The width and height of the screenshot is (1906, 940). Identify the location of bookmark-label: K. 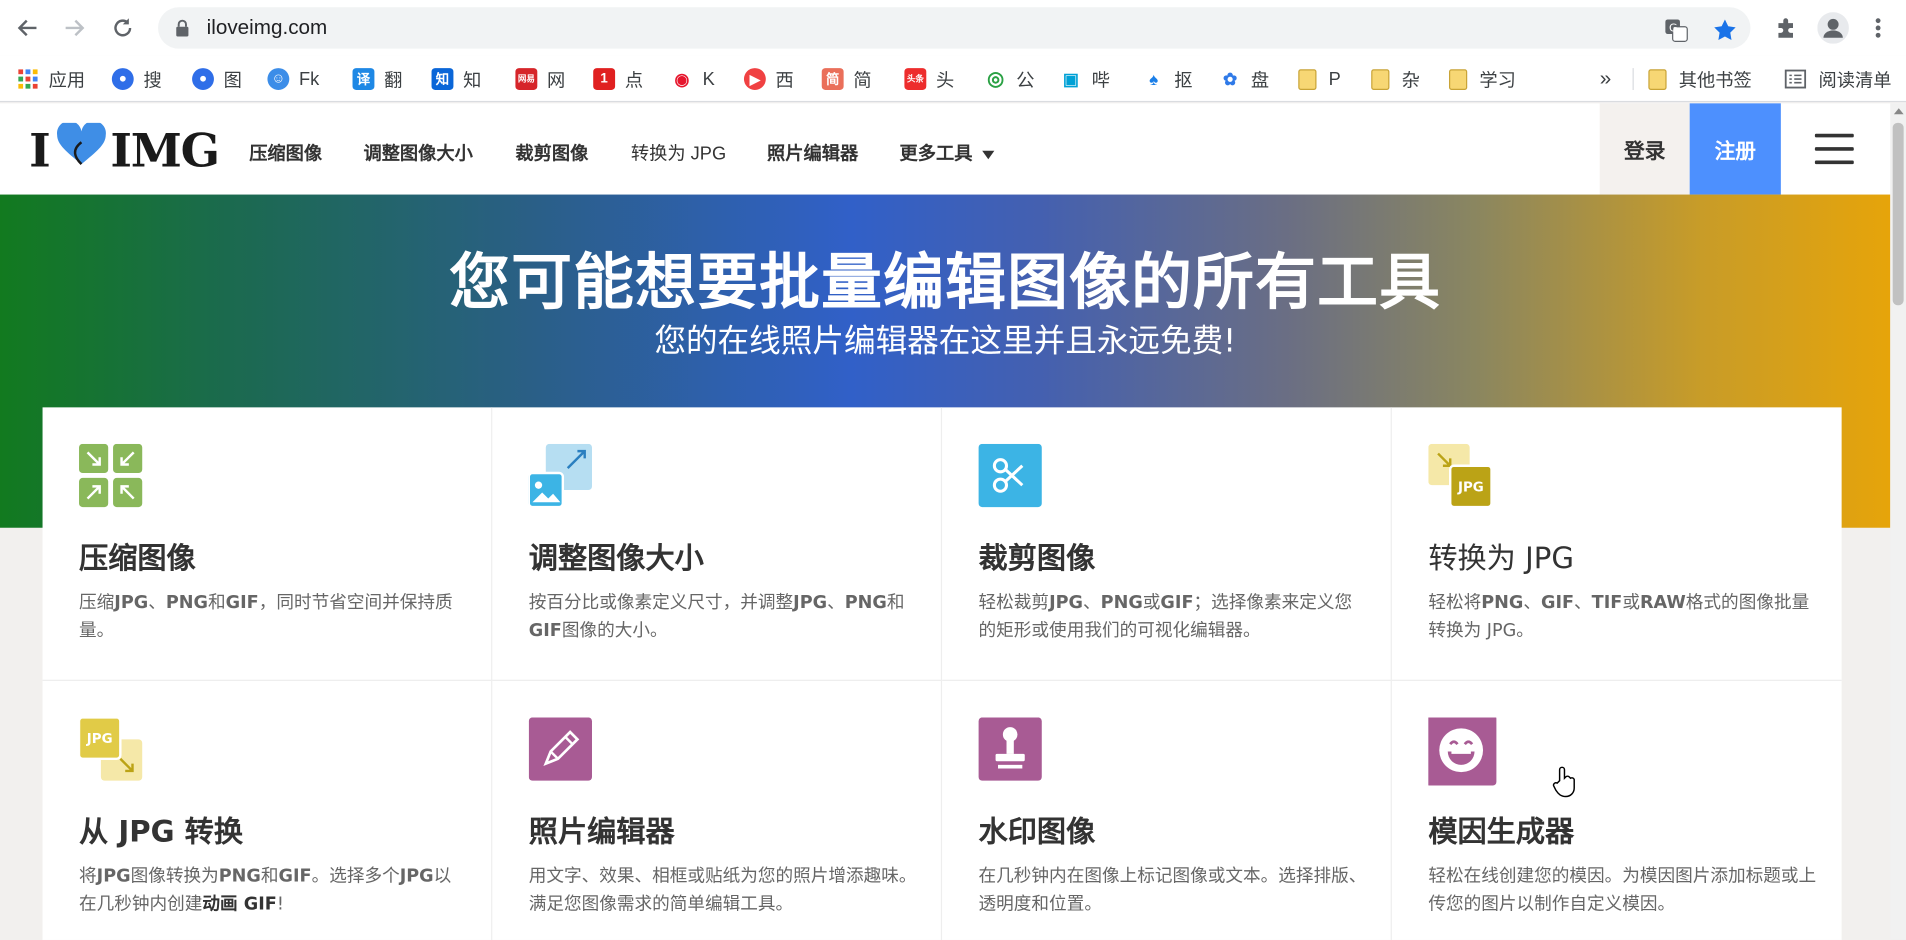
(708, 79).